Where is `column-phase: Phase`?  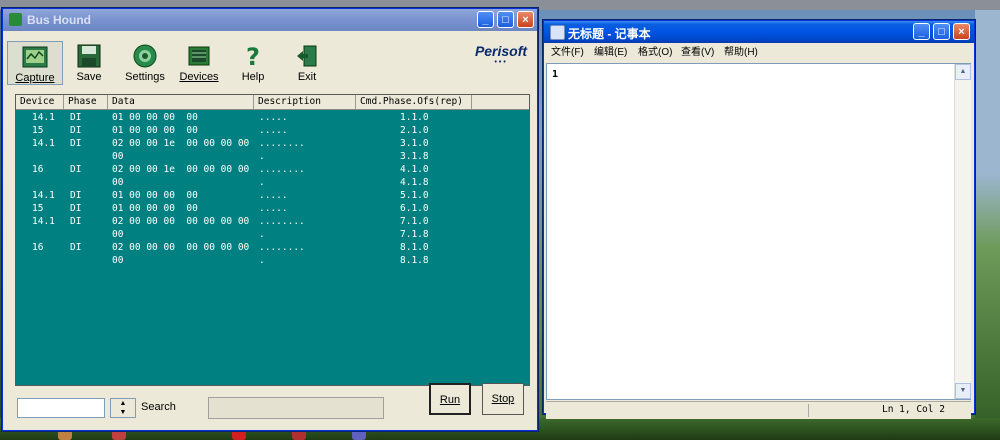 column-phase: Phase is located at coordinates (86, 102).